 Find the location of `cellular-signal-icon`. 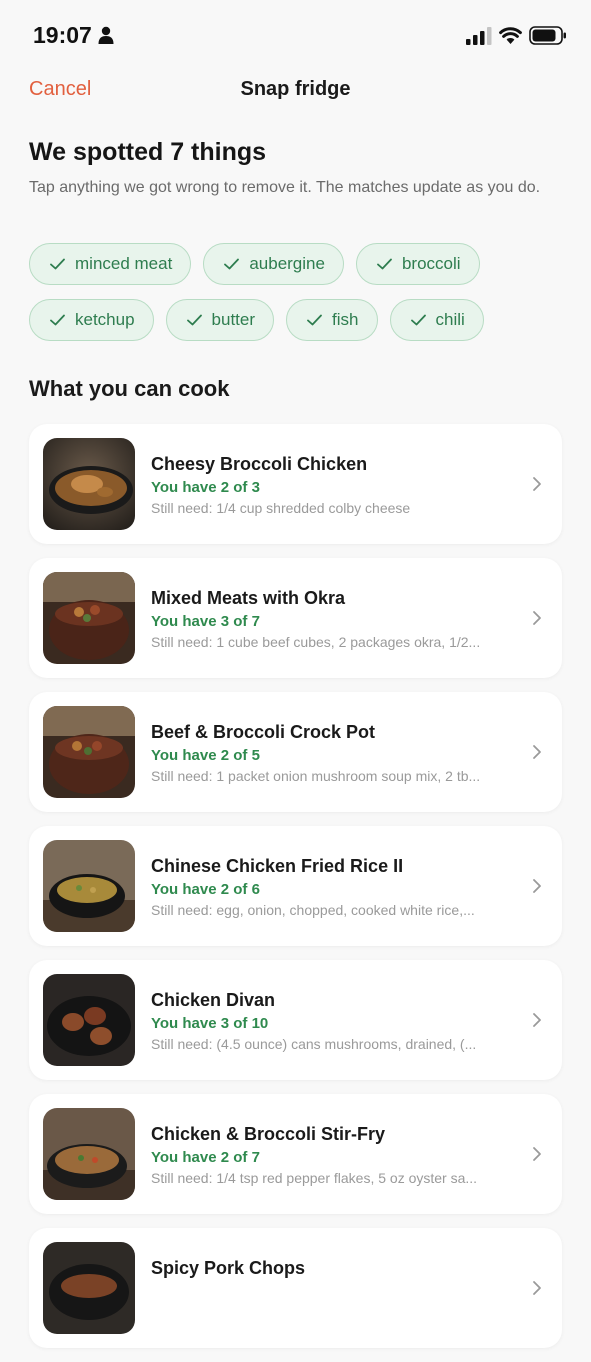

cellular-signal-icon is located at coordinates (479, 36).